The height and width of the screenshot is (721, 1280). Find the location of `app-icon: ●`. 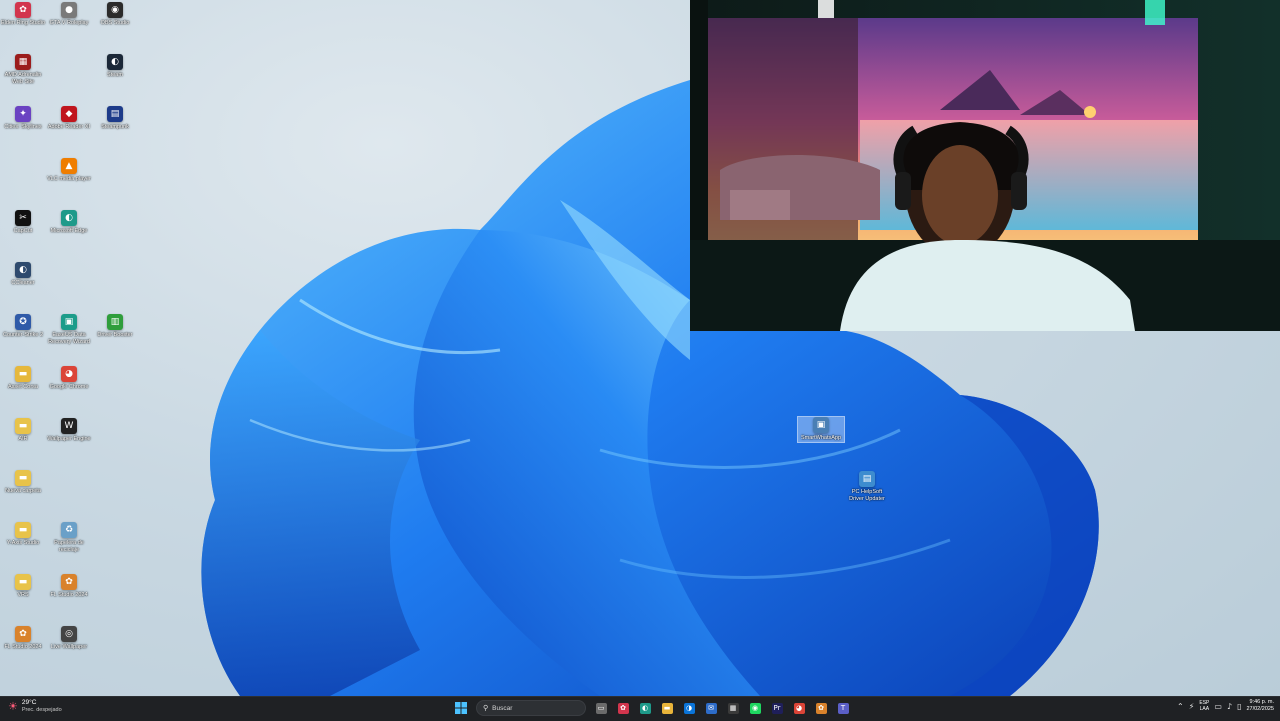

app-icon: ● is located at coordinates (69, 10).